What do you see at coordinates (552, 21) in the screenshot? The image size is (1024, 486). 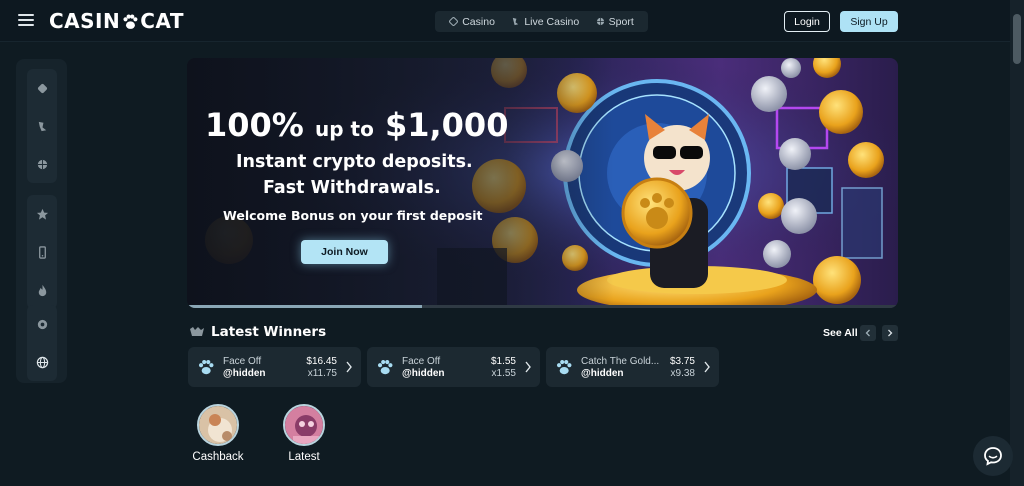 I see `nav-live-casino-label: Live Casino` at bounding box center [552, 21].